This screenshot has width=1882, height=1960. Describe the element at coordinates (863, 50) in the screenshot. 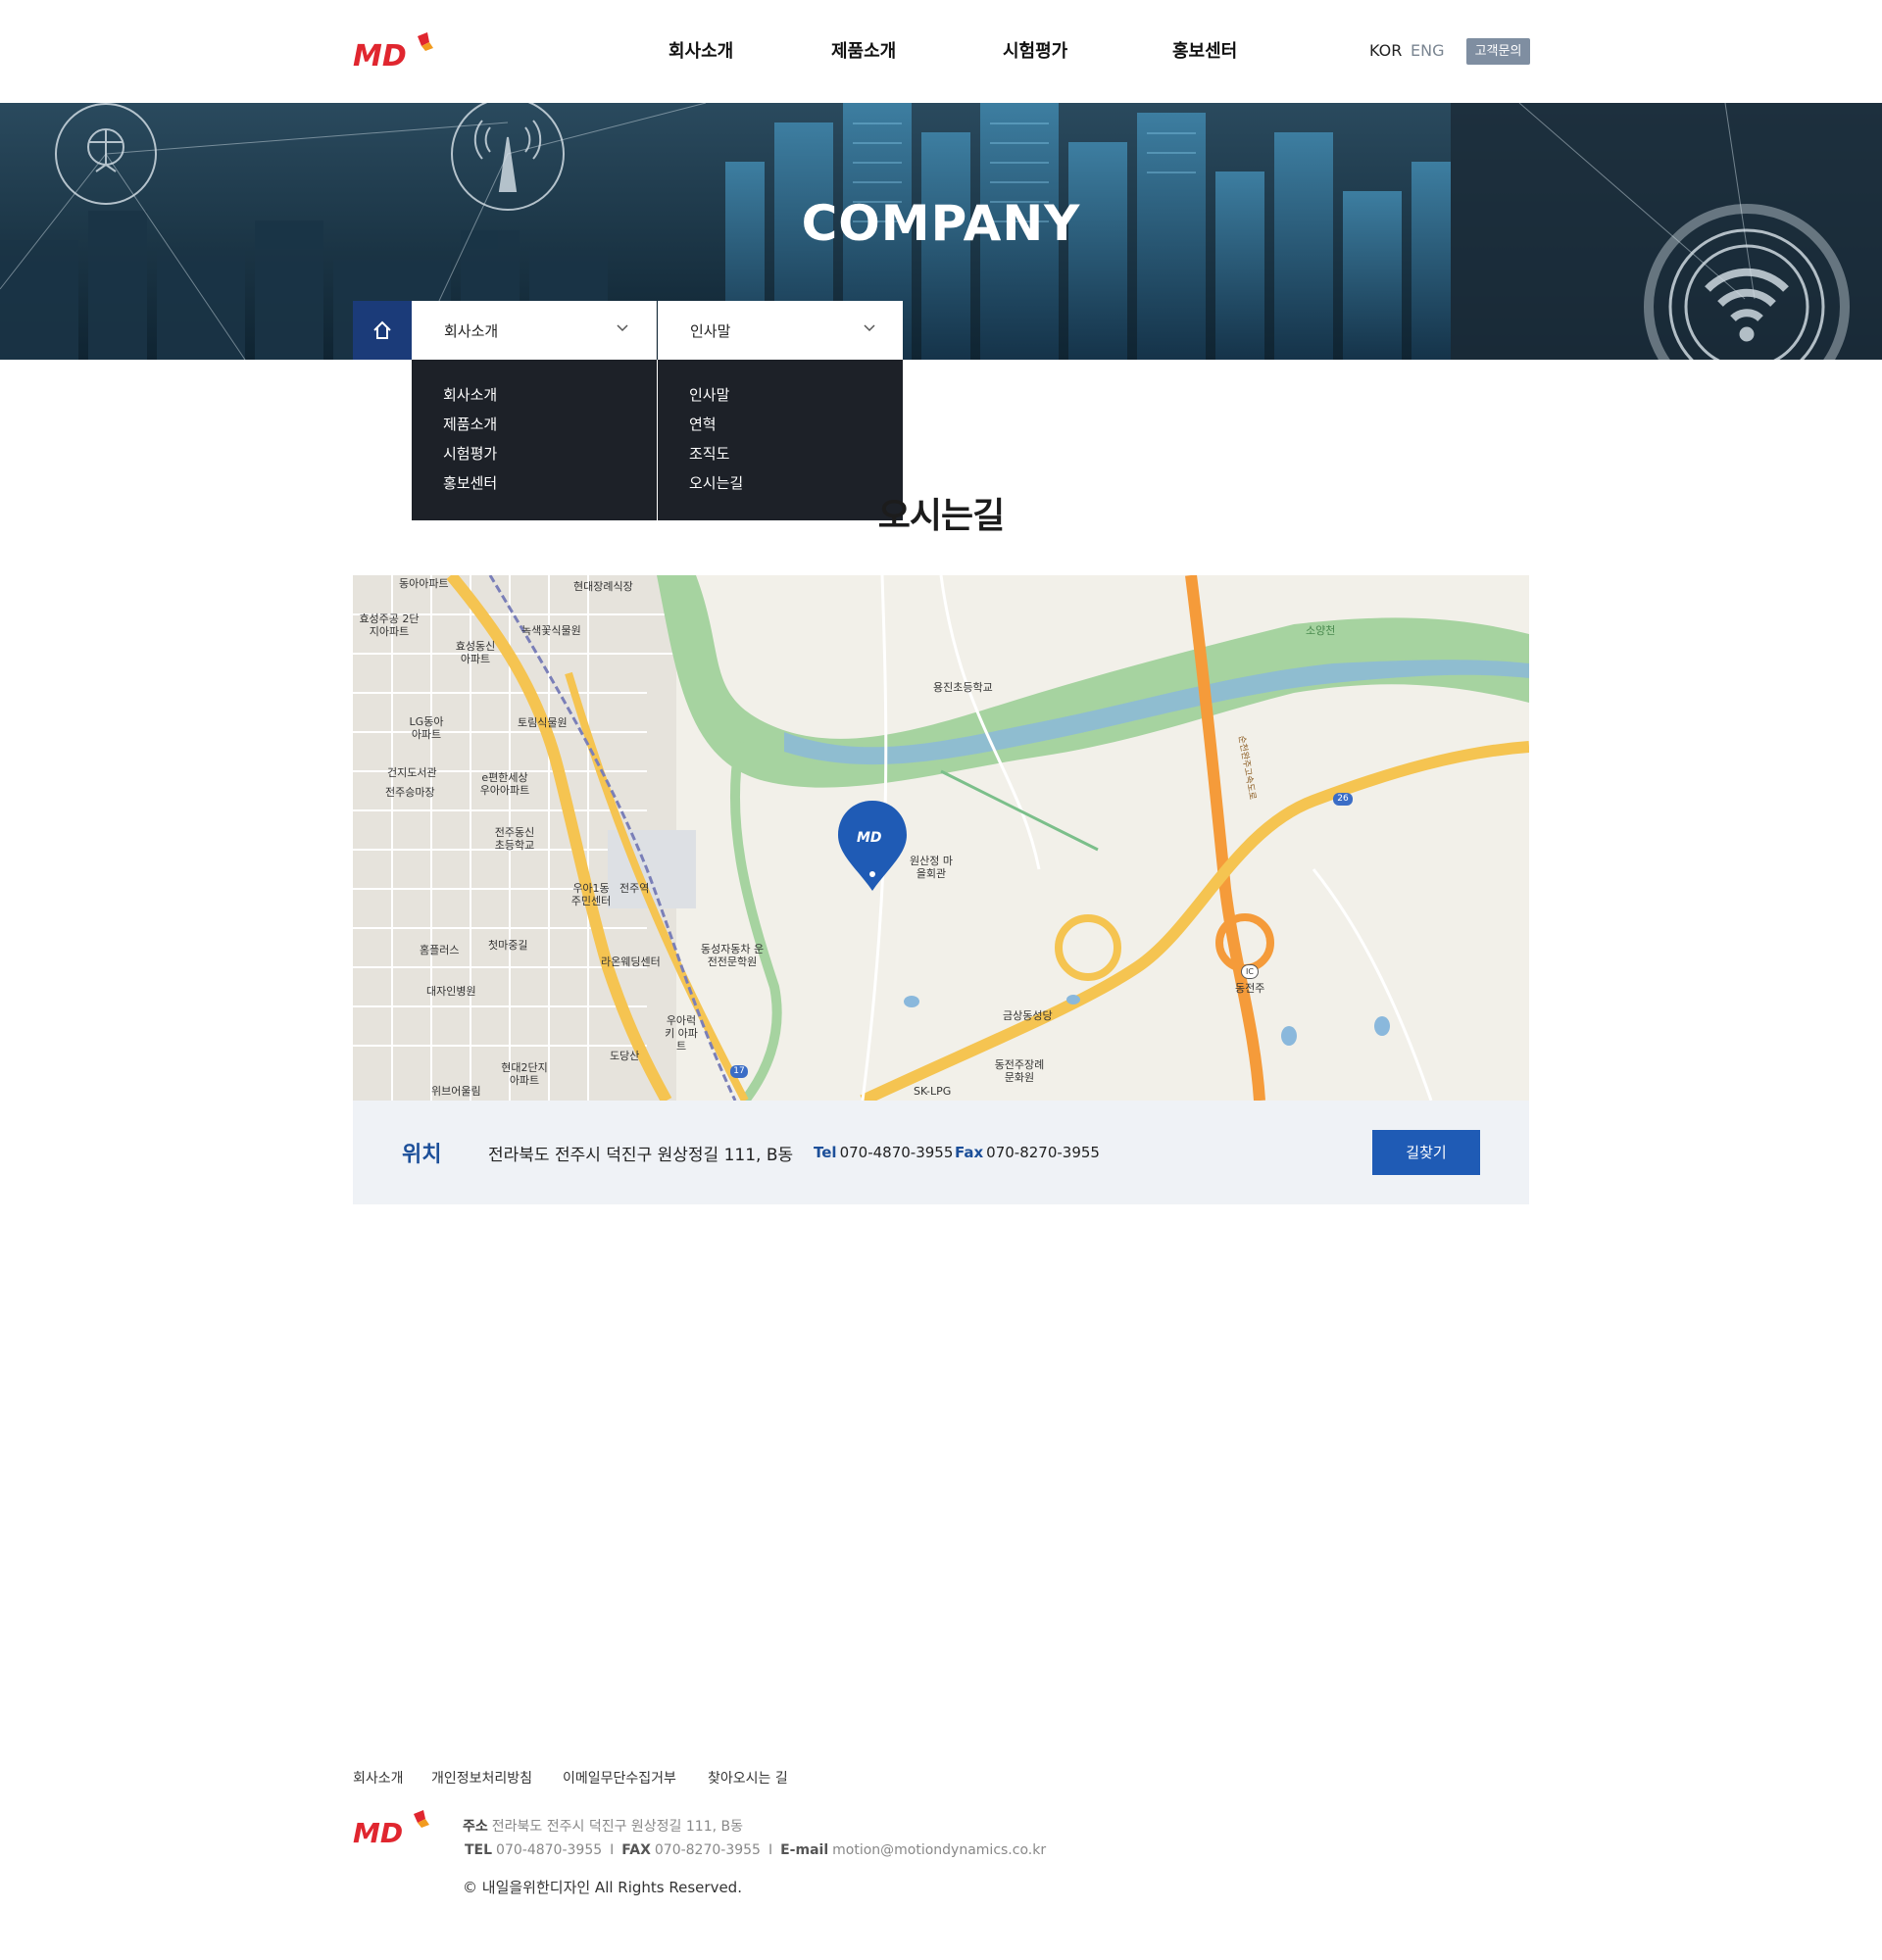

I see `nav-products: 제품소개` at that location.